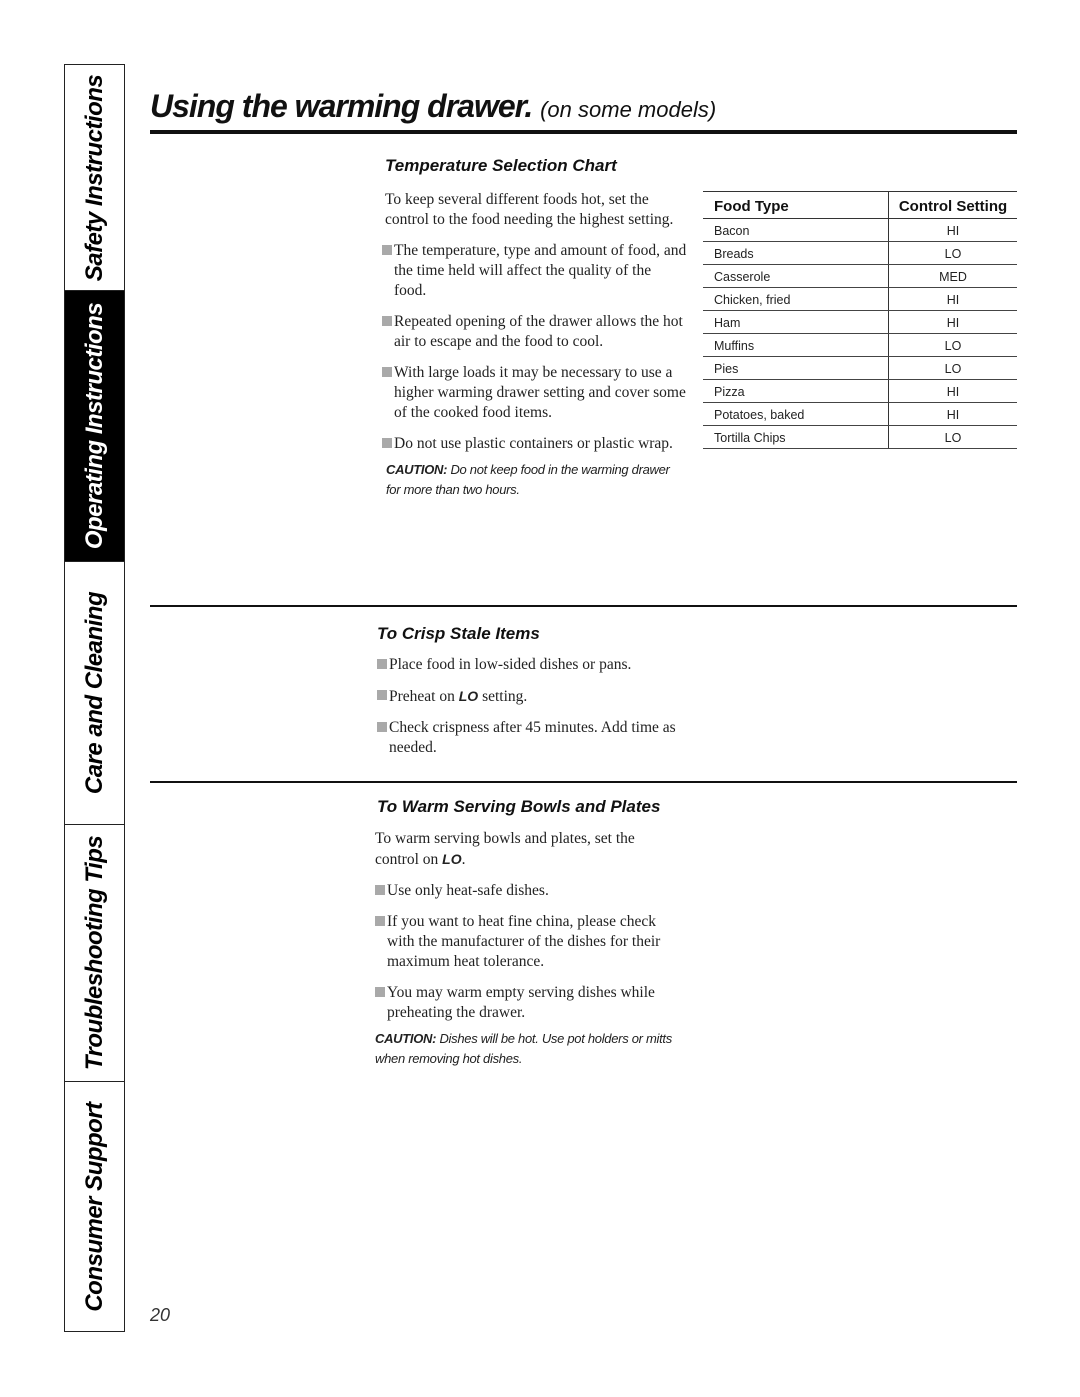 This screenshot has width=1080, height=1397. I want to click on food-cell: Chicken, fried, so click(796, 299).